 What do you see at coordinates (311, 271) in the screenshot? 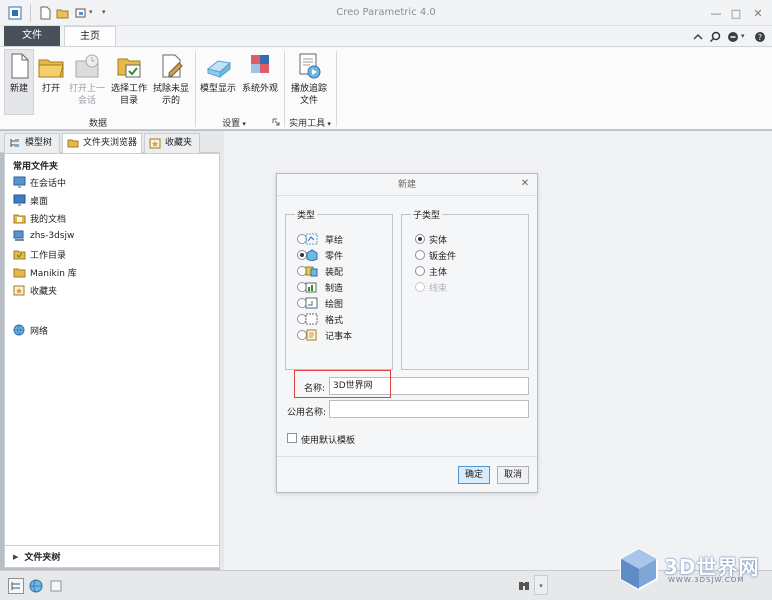
I see `assembly-icon` at bounding box center [311, 271].